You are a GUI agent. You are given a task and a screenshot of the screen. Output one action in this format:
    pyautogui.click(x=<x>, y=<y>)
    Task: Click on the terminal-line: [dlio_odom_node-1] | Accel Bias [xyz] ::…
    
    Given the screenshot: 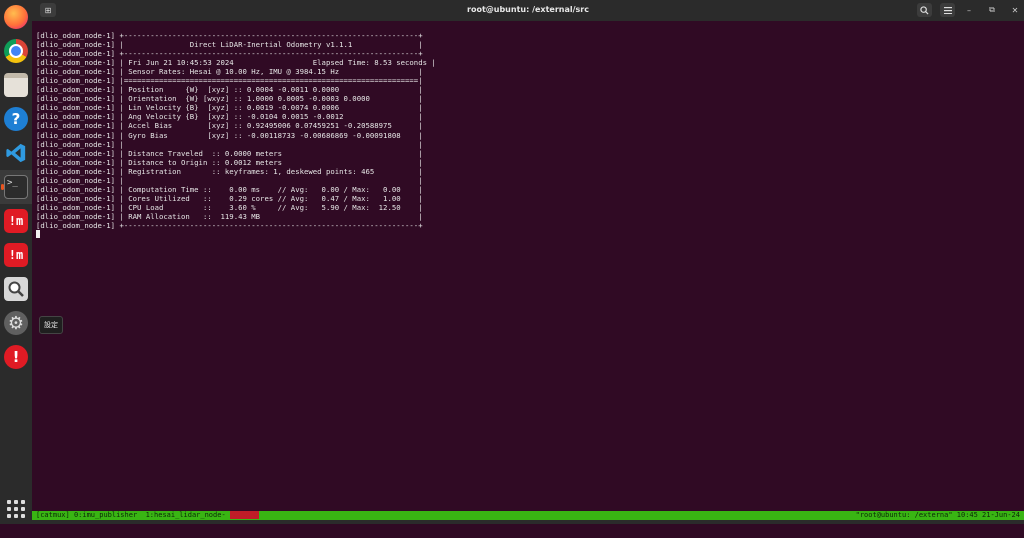 What is the action you would take?
    pyautogui.click(x=229, y=126)
    